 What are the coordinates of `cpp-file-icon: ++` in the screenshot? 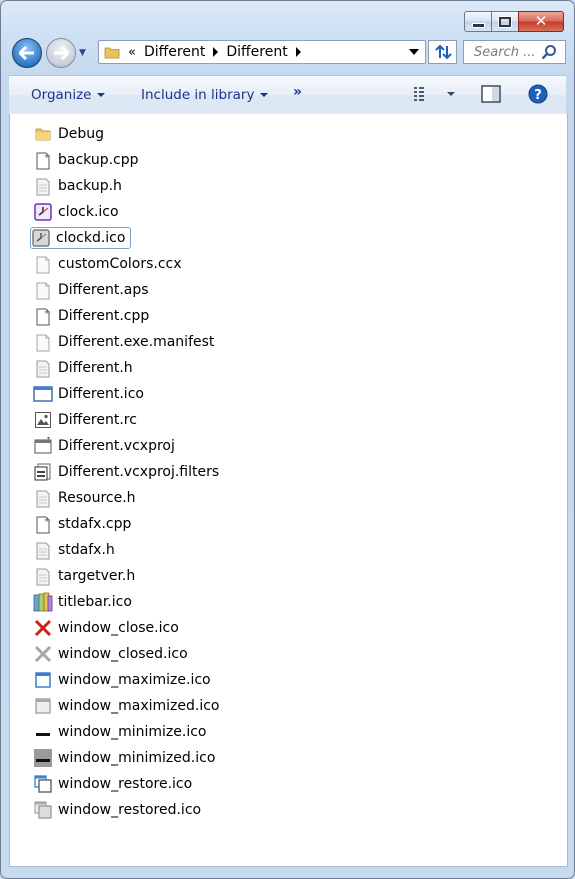 It's located at (43, 524).